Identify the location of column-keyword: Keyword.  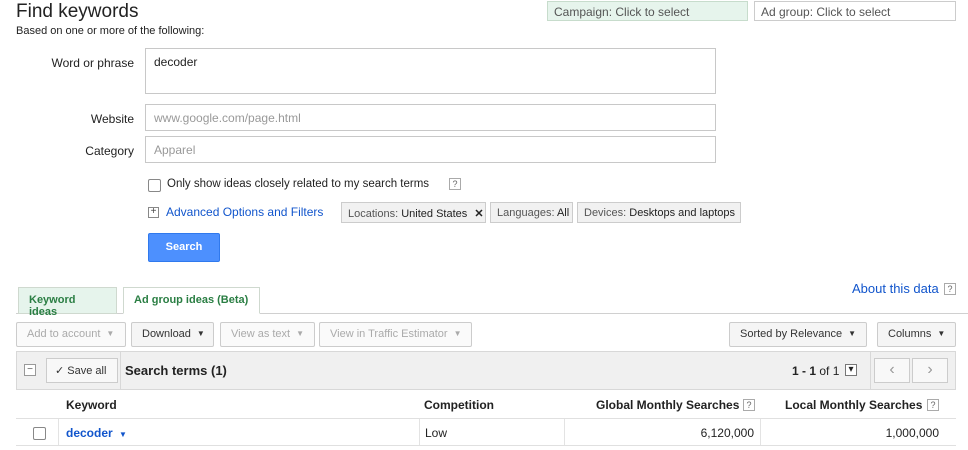
(91, 405).